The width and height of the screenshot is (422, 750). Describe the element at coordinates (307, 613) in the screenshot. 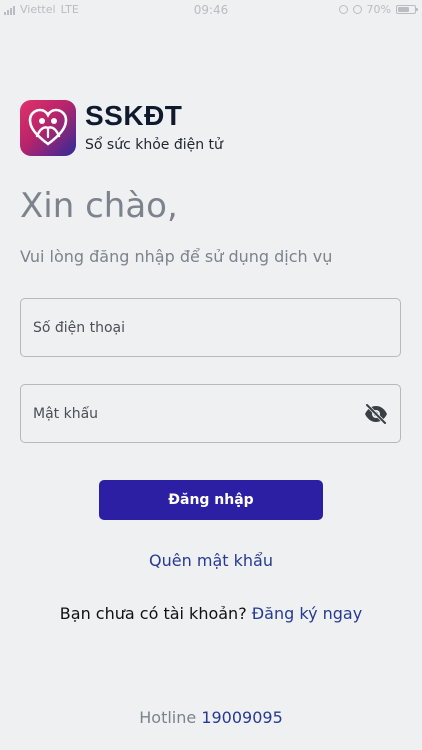

I see `register-link: Đăng ký ngay` at that location.